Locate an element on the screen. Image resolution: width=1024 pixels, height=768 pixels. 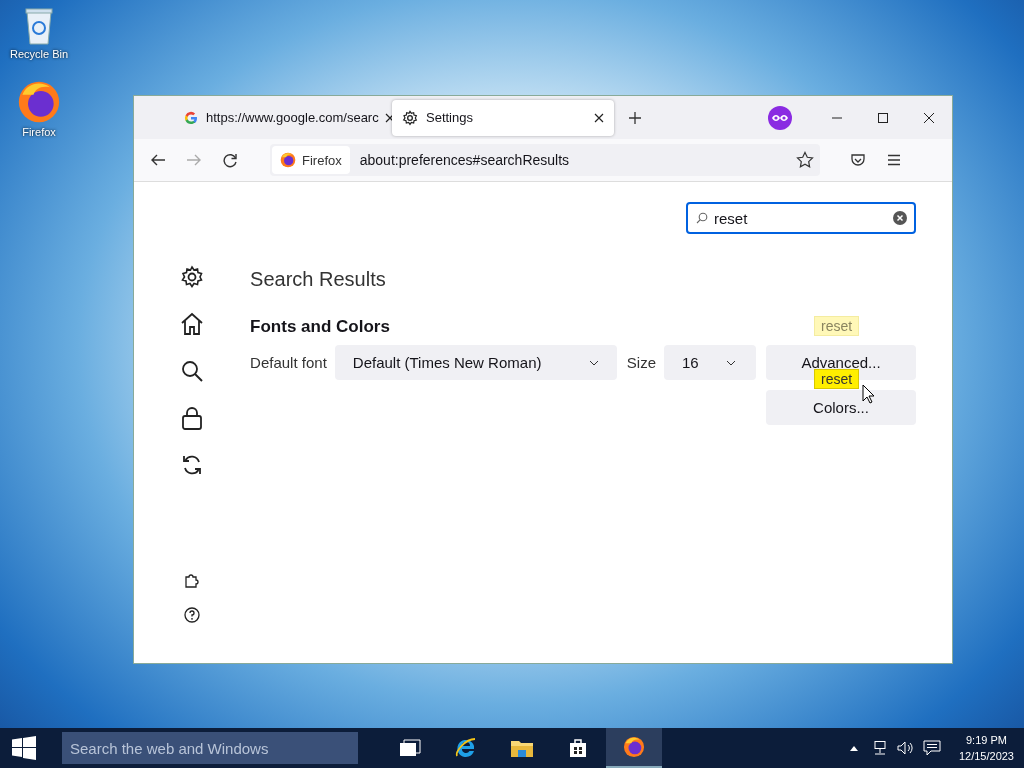
clear-icon is located at coordinates (900, 218).